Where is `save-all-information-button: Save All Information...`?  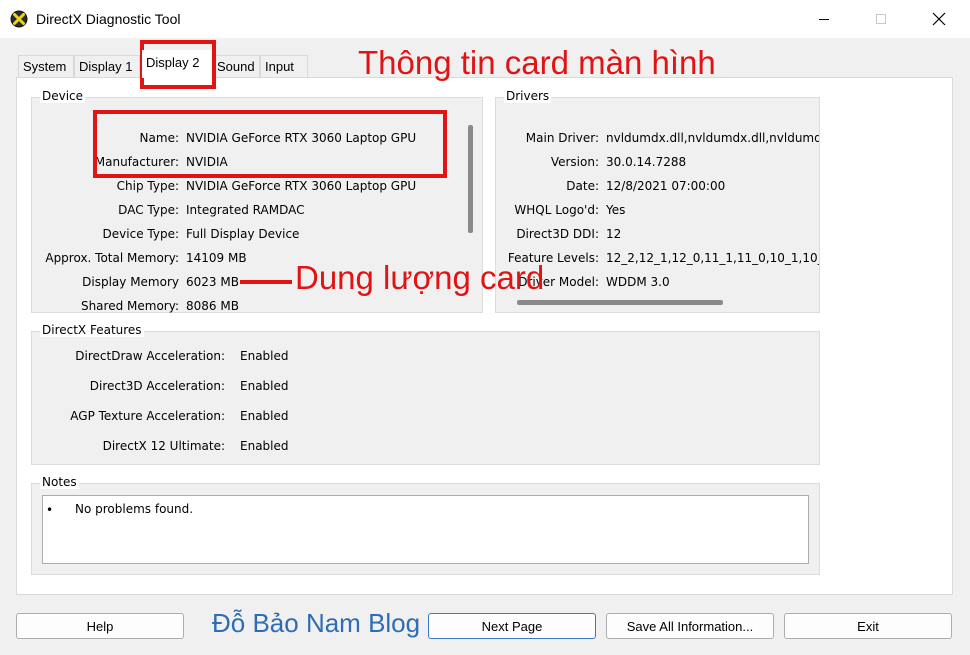 save-all-information-button: Save All Information... is located at coordinates (690, 626).